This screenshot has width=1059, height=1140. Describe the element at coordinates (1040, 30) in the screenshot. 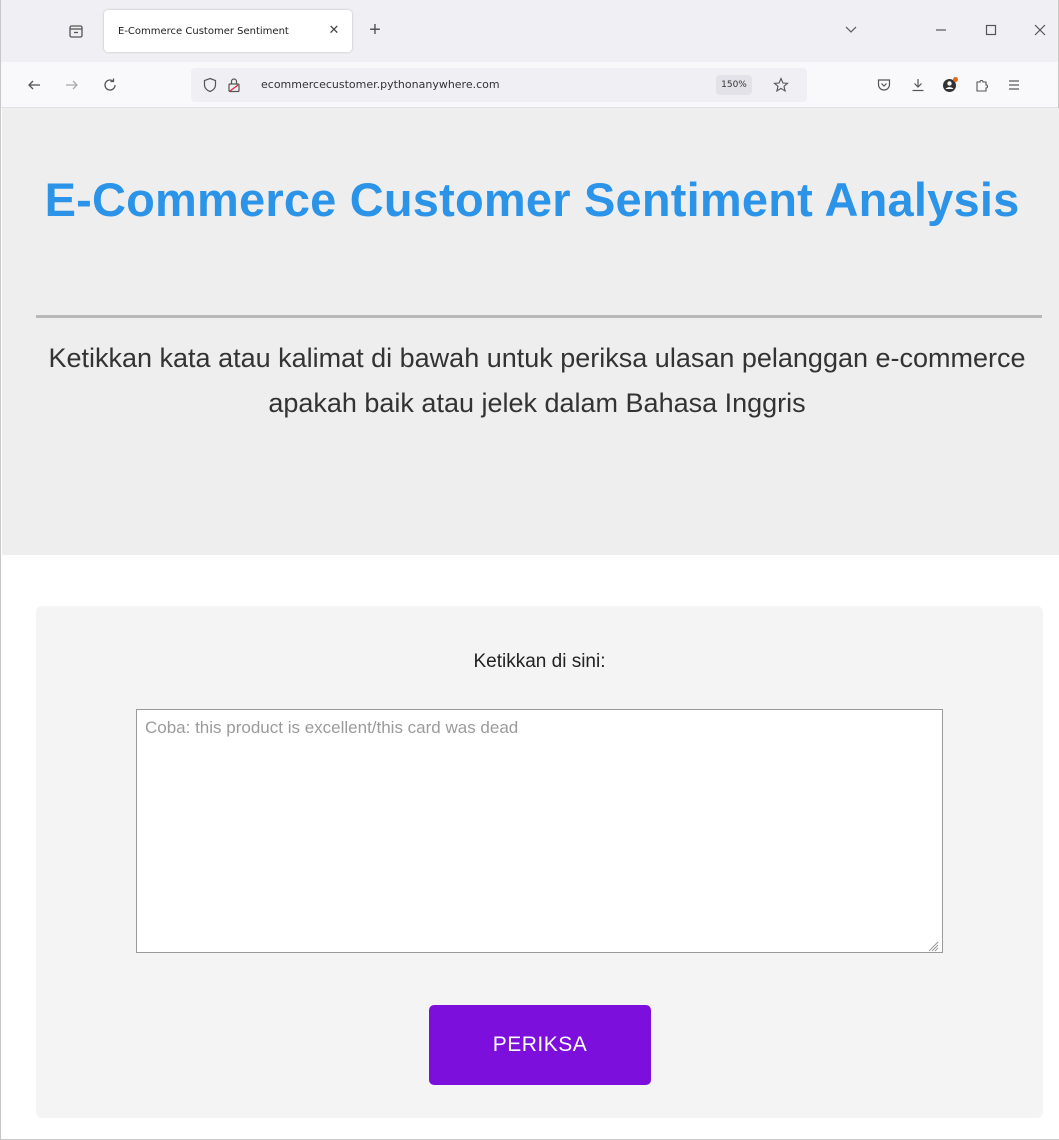

I see `window-close-icon` at that location.